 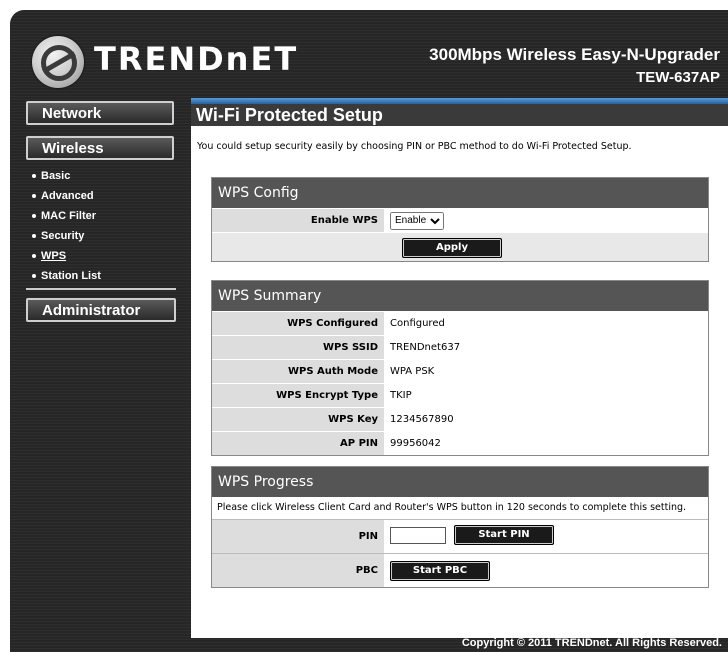 What do you see at coordinates (196, 59) in the screenshot?
I see `logo-text: TRENDnET` at bounding box center [196, 59].